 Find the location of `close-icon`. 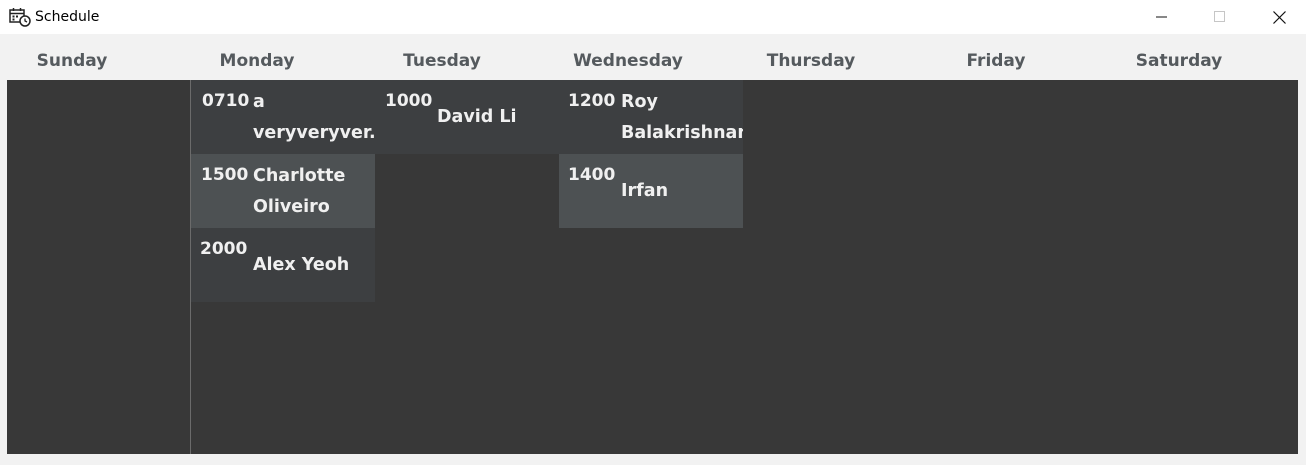

close-icon is located at coordinates (1279, 17).